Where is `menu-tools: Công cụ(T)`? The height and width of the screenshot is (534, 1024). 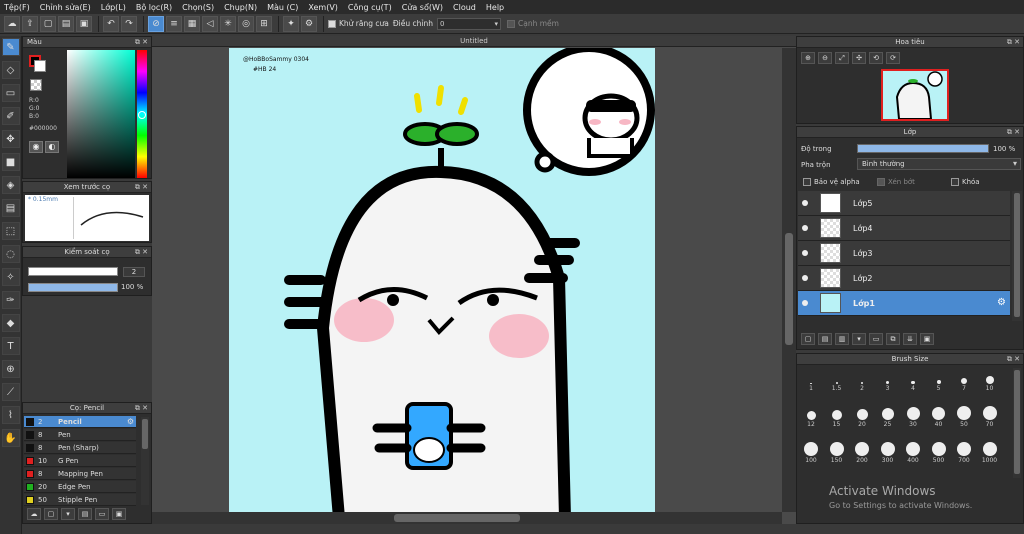 menu-tools: Công cụ(T) is located at coordinates (370, 7).